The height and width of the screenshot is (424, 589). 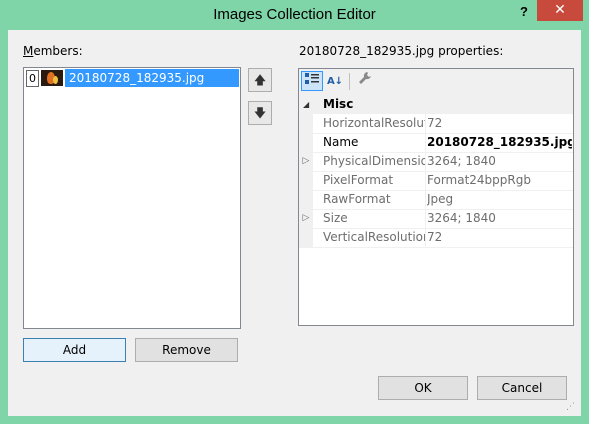 I want to click on member-index: 0, so click(x=32, y=78).